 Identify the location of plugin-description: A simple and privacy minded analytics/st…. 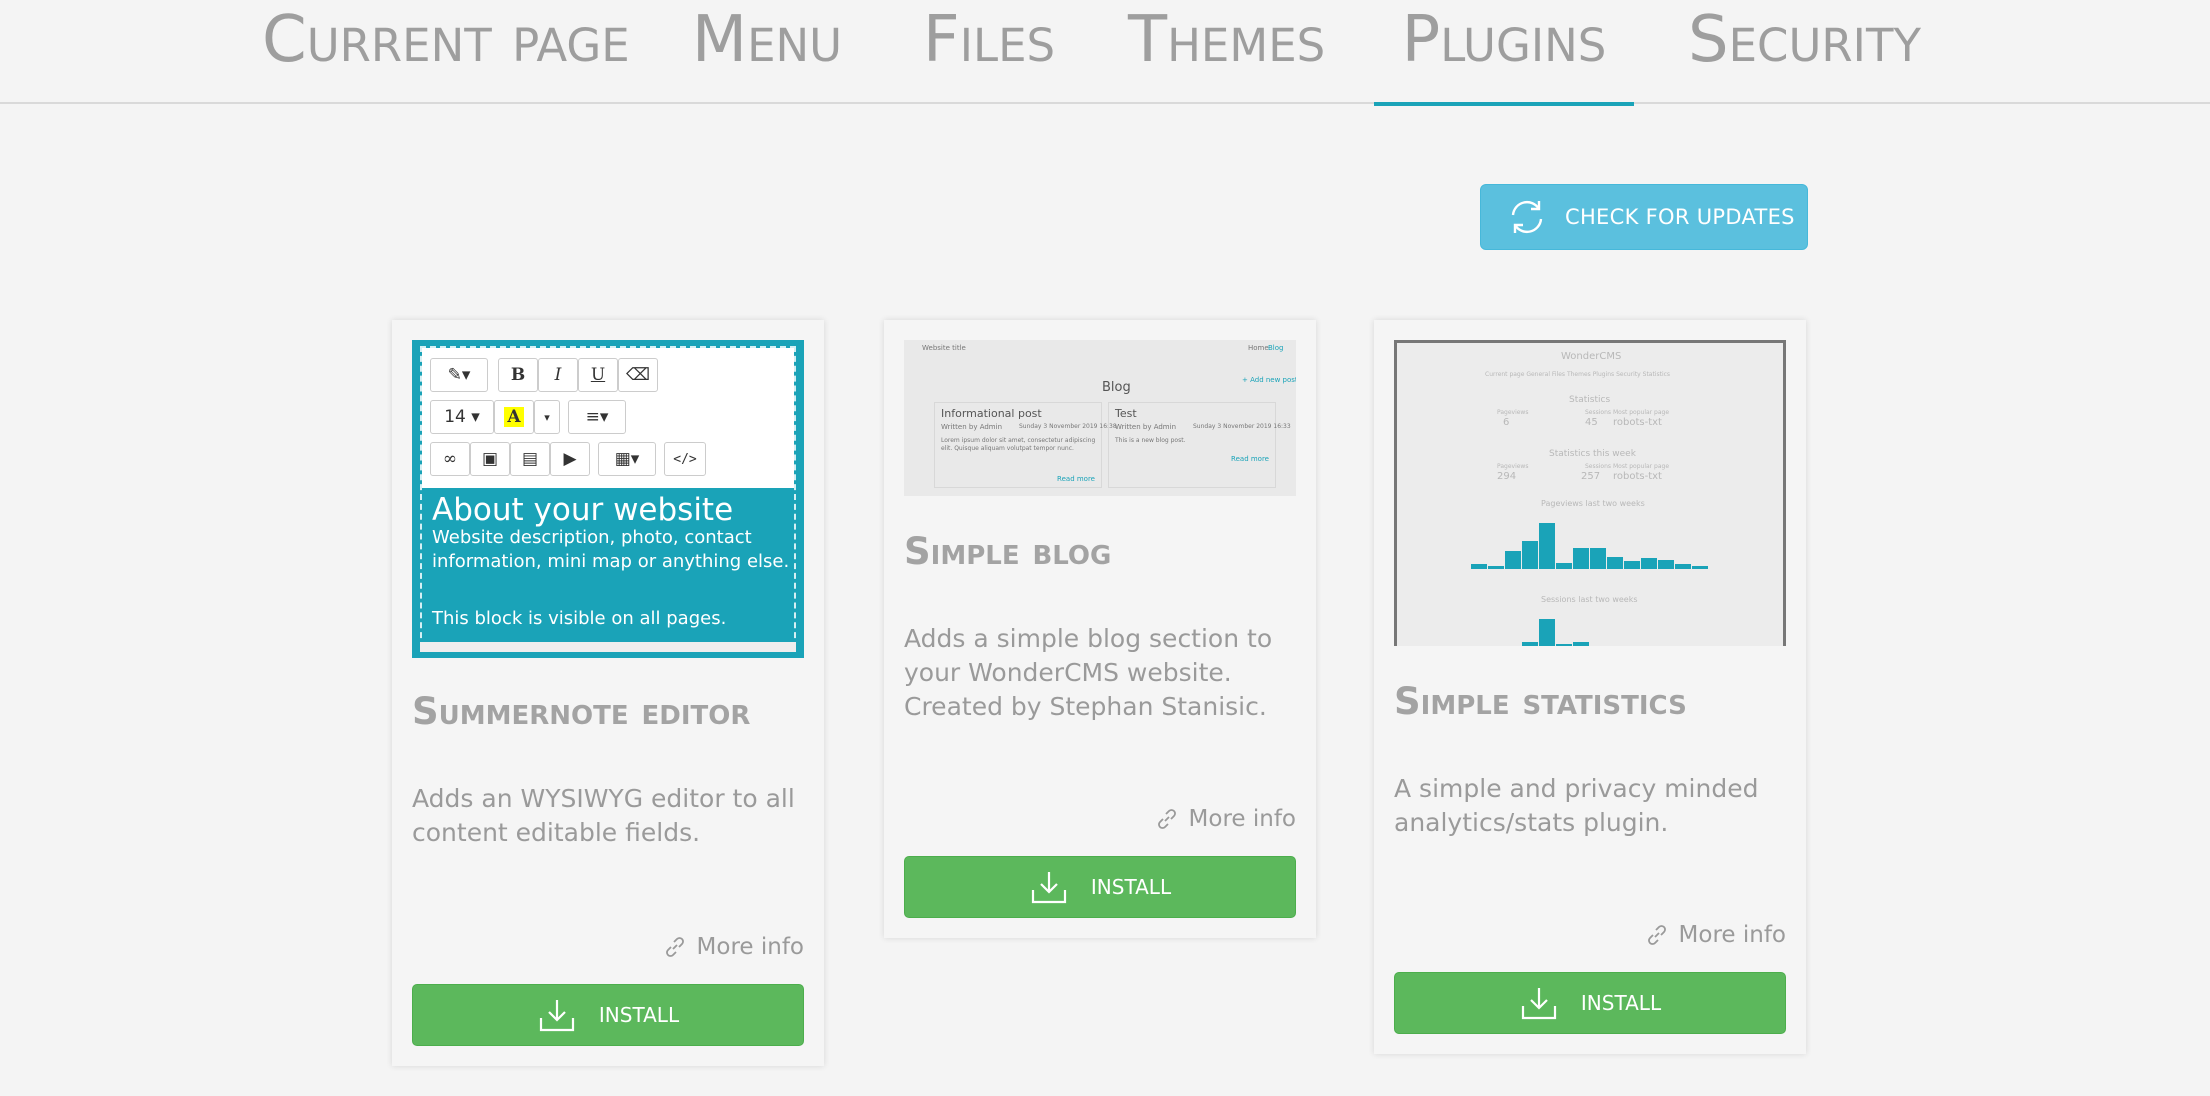
(1576, 805).